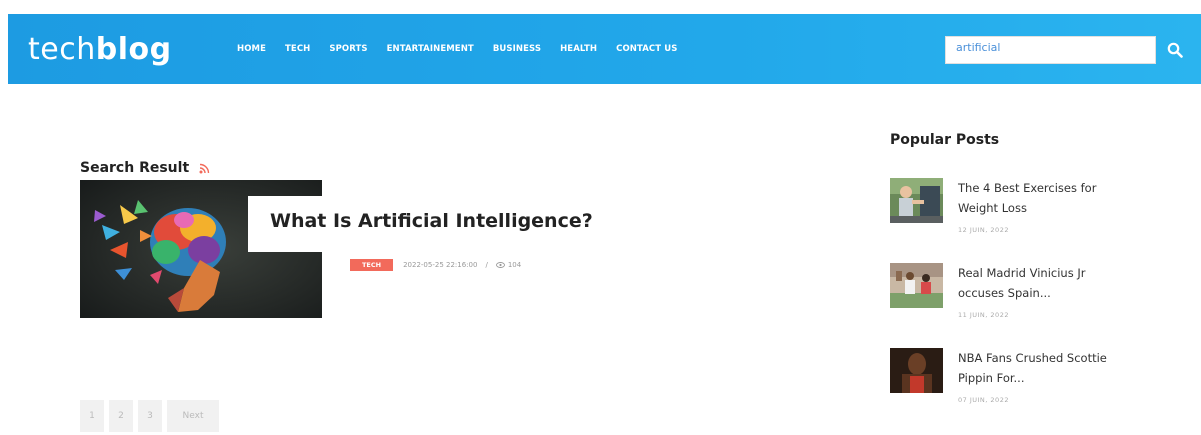  I want to click on nav-item-tech: TECH, so click(297, 49).